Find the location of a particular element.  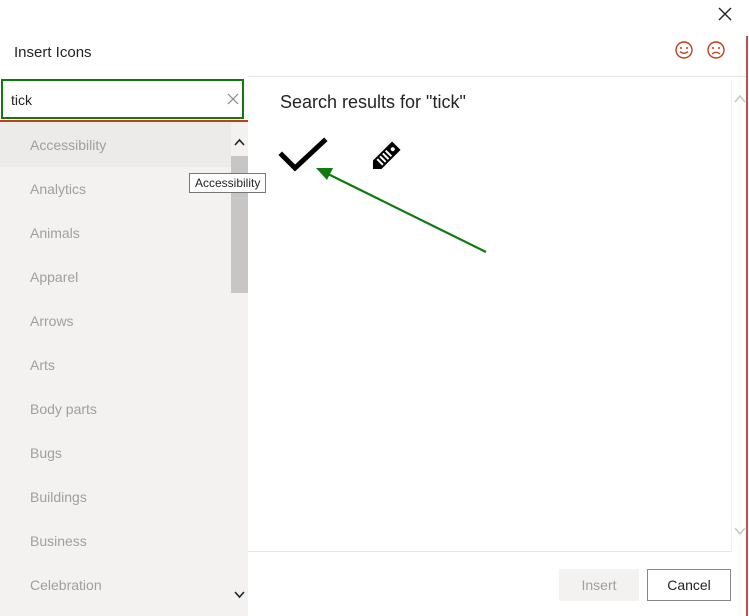

smile-feedback-button is located at coordinates (684, 50).